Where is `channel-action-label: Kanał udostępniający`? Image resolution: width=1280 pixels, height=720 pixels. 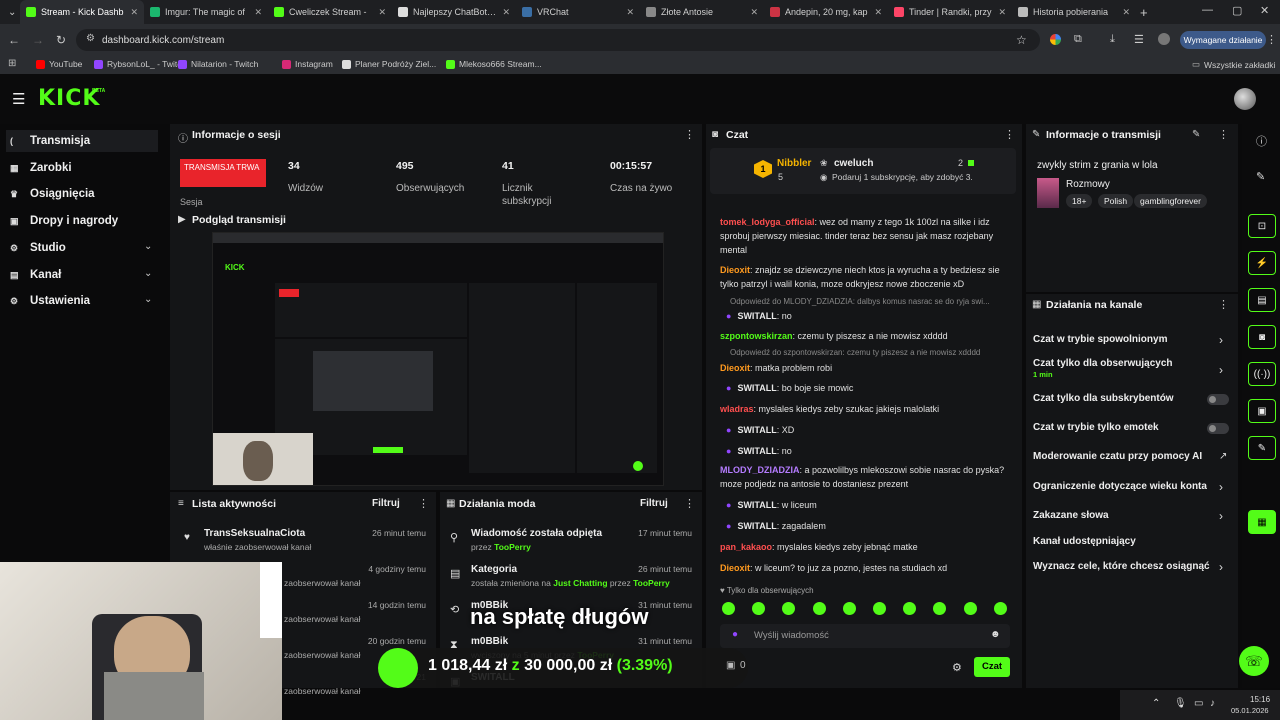
channel-action-label: Kanał udostępniający is located at coordinates (1133, 541).